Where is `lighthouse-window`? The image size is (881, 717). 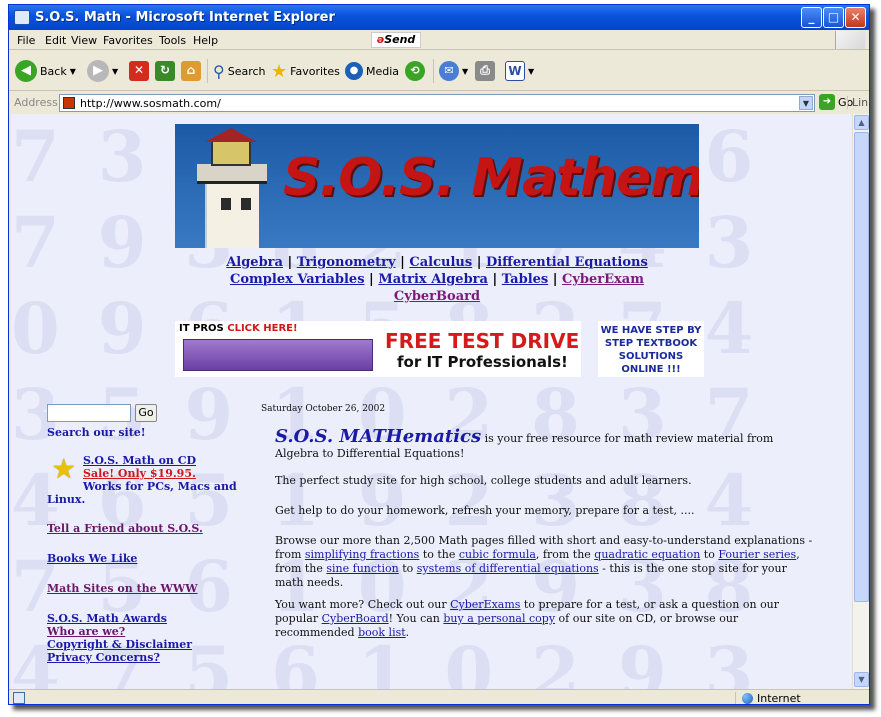 lighthouse-window is located at coordinates (226, 204).